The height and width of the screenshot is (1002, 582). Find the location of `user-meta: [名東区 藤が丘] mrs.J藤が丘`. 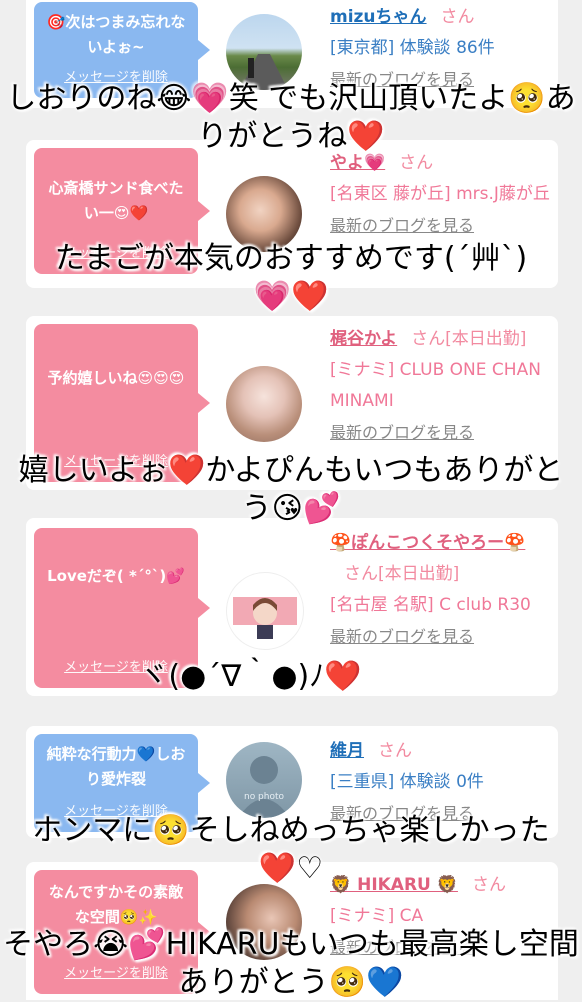

user-meta: [名東区 藤が丘] mrs.J藤が丘 is located at coordinates (440, 194).